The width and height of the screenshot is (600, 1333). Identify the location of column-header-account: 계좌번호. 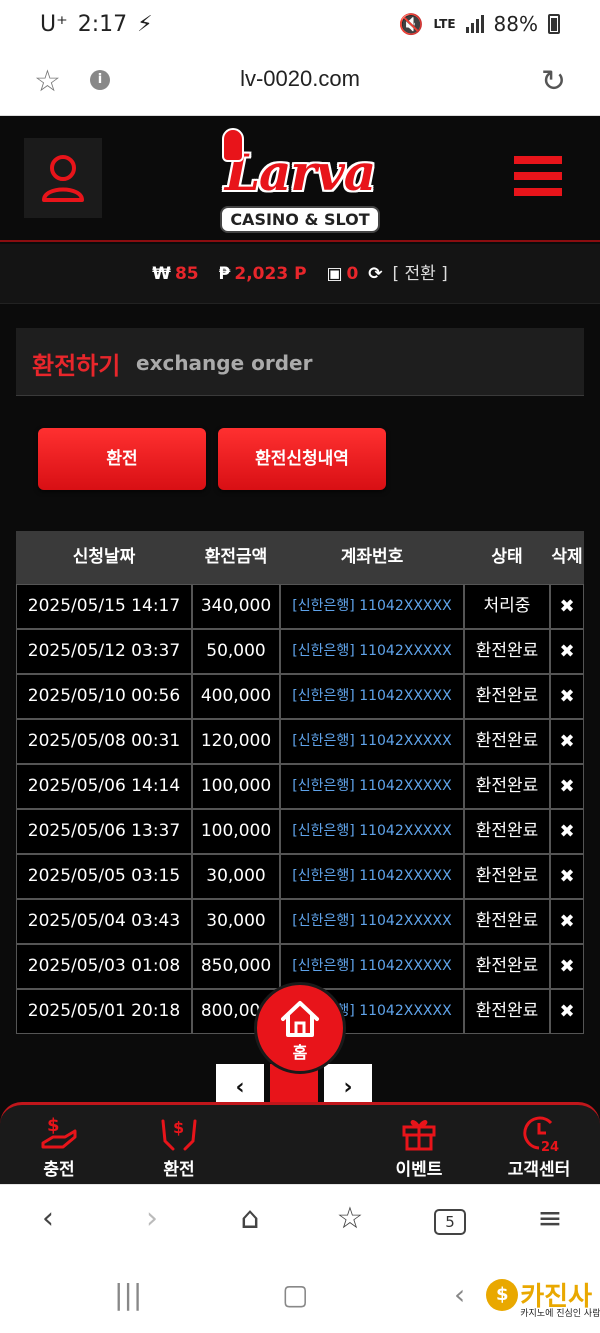
(372, 557).